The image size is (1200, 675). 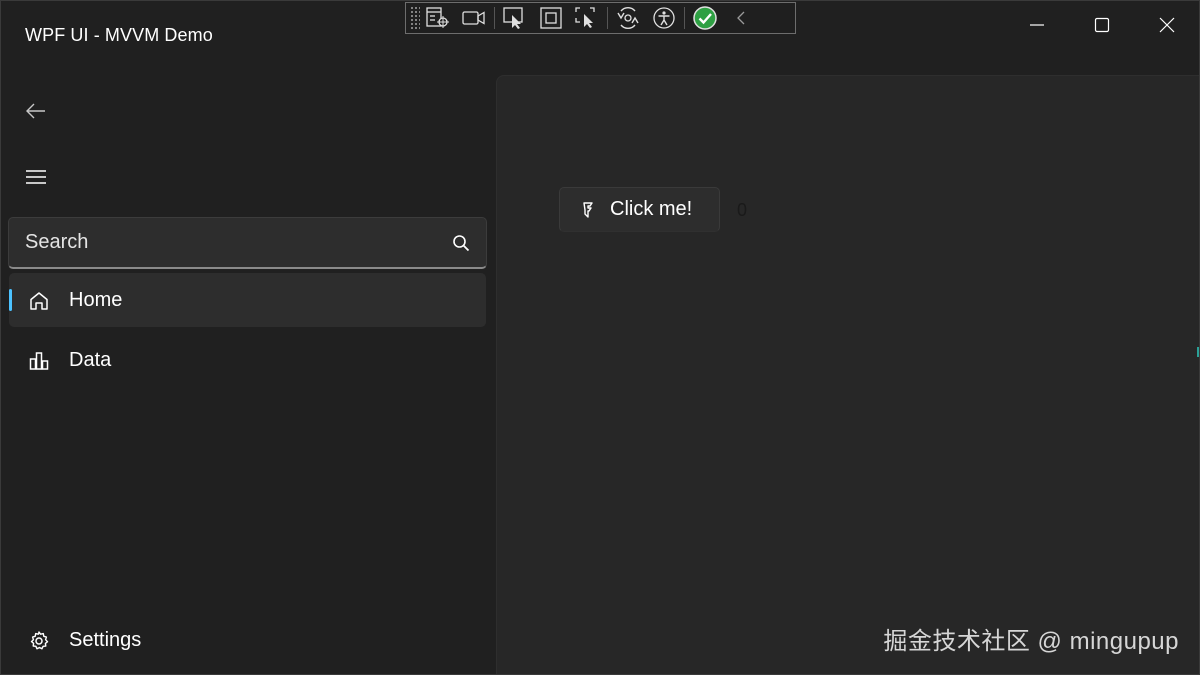 I want to click on click-me-button: Click me!, so click(x=639, y=209).